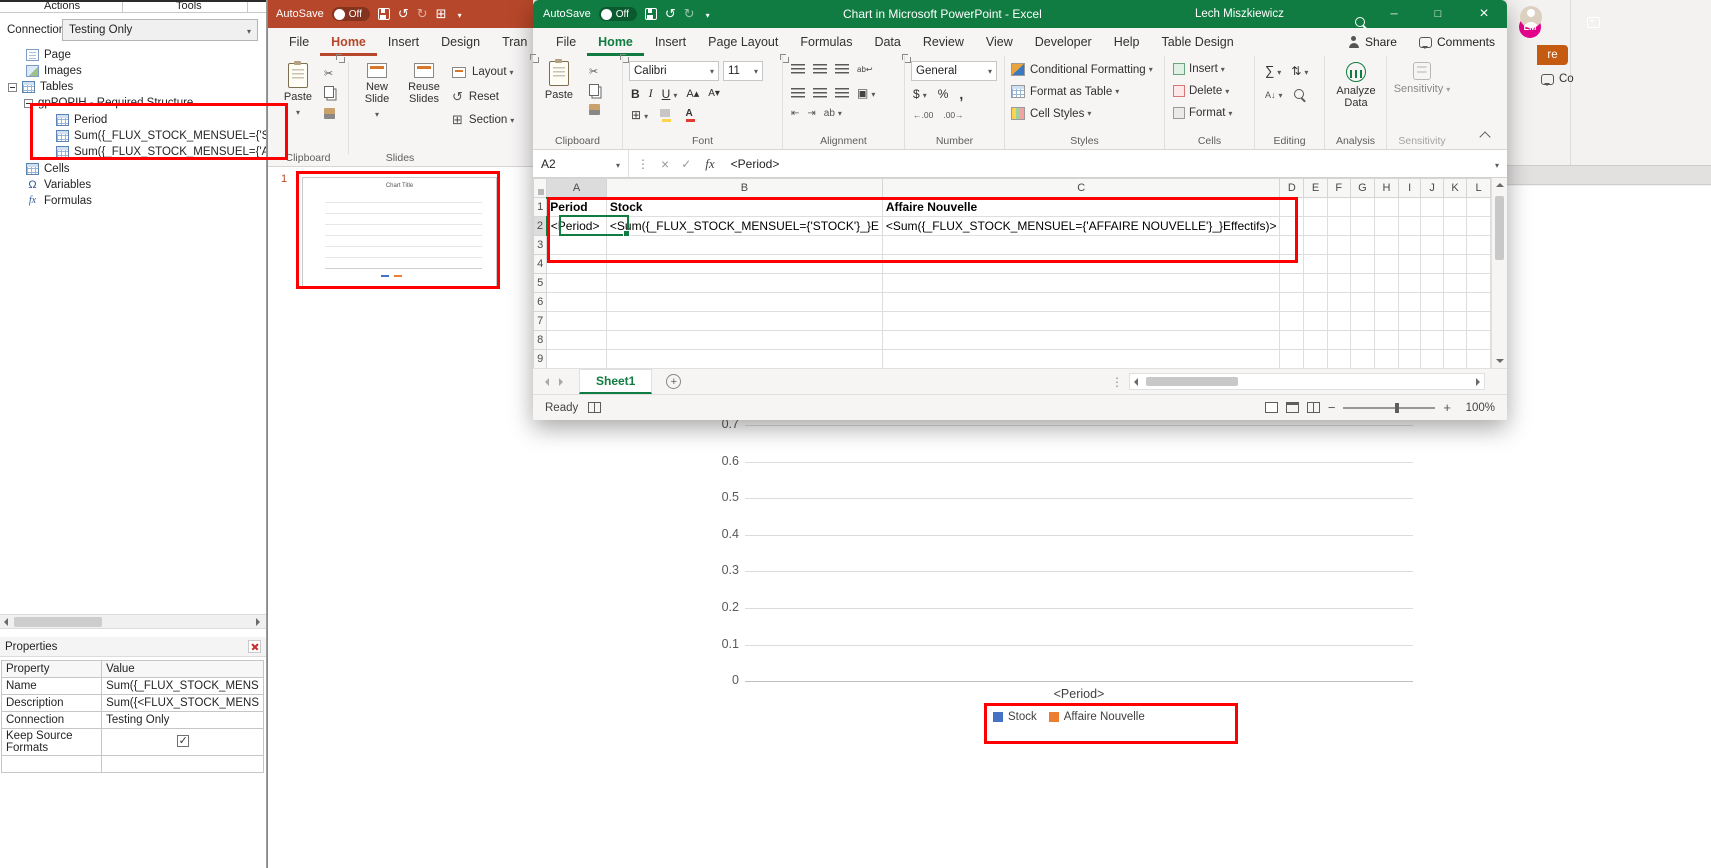 Image resolution: width=1711 pixels, height=868 pixels. Describe the element at coordinates (441, 14) in the screenshot. I see `quick-access-icon` at that location.